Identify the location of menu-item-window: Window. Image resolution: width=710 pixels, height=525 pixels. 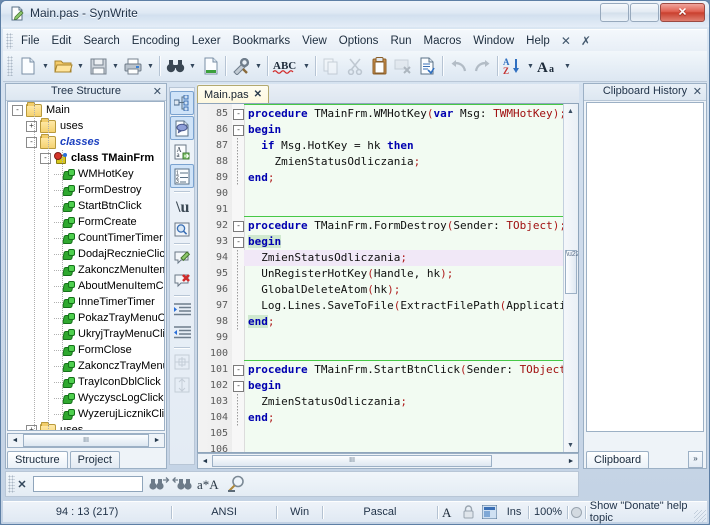
(493, 41).